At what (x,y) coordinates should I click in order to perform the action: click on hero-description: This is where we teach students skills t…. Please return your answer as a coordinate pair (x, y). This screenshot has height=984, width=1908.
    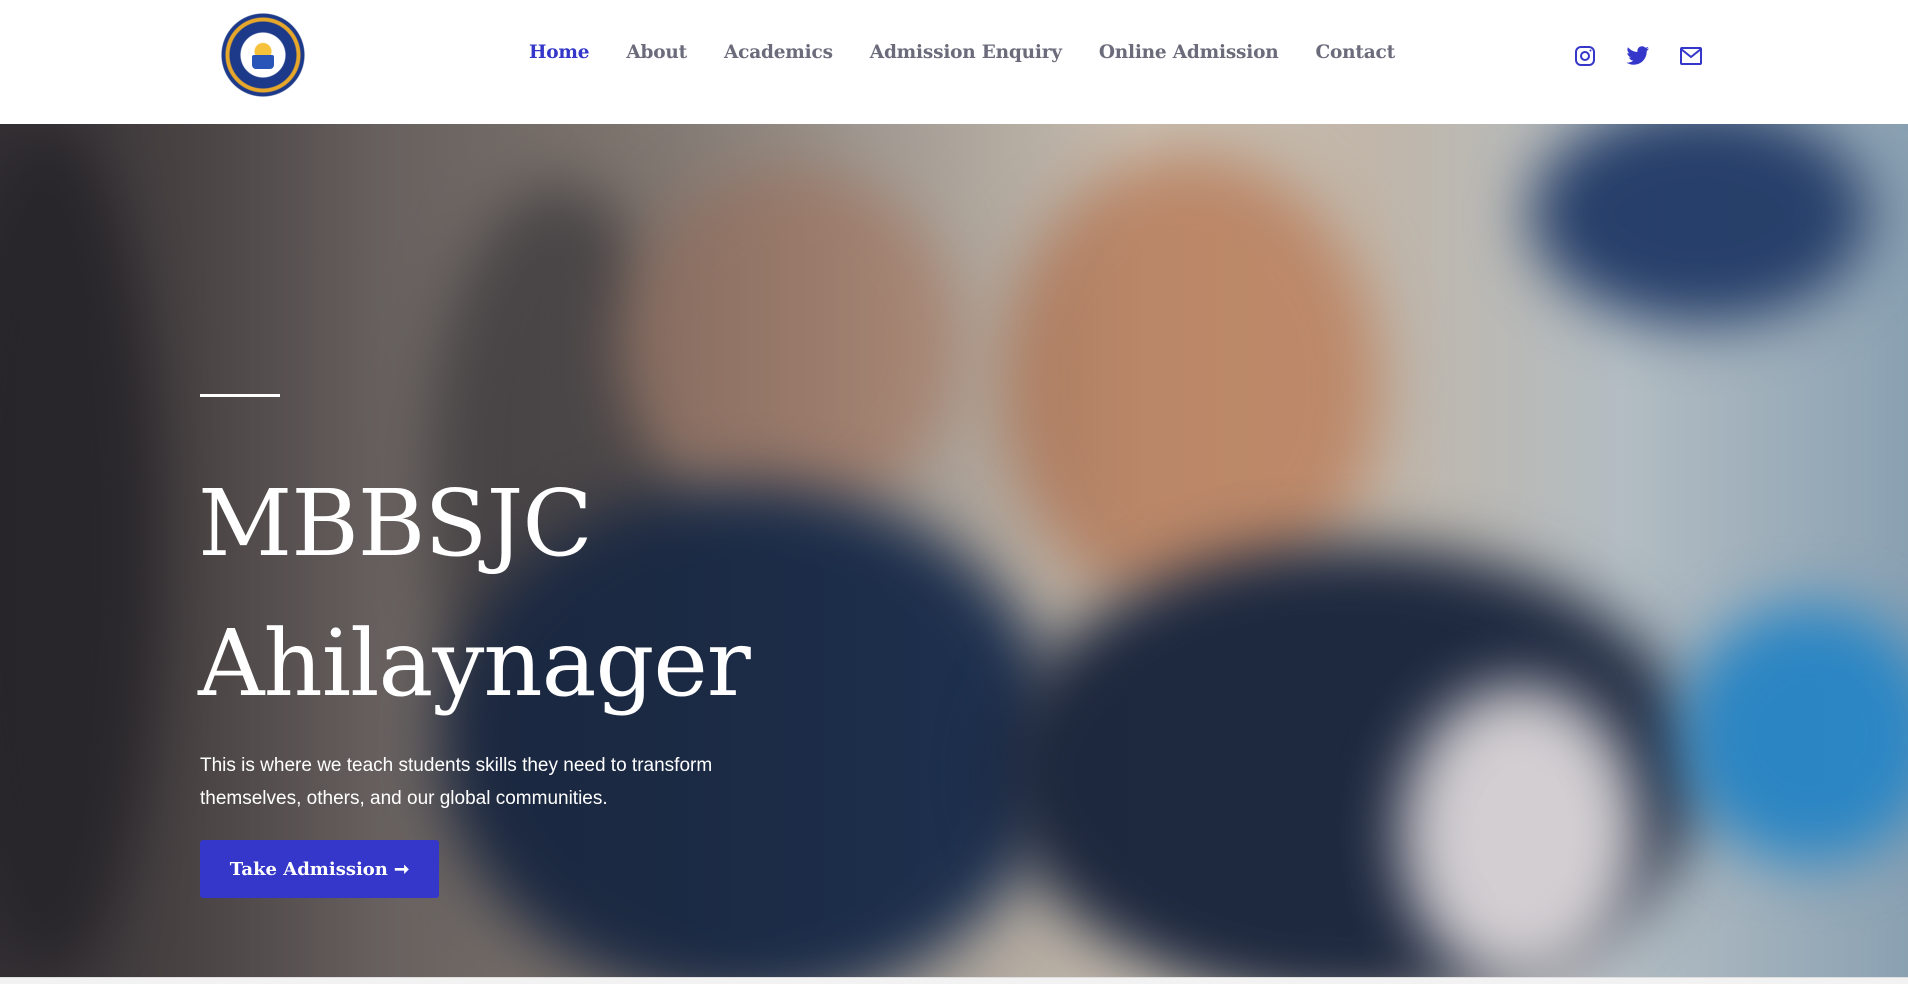
    Looking at the image, I should click on (500, 782).